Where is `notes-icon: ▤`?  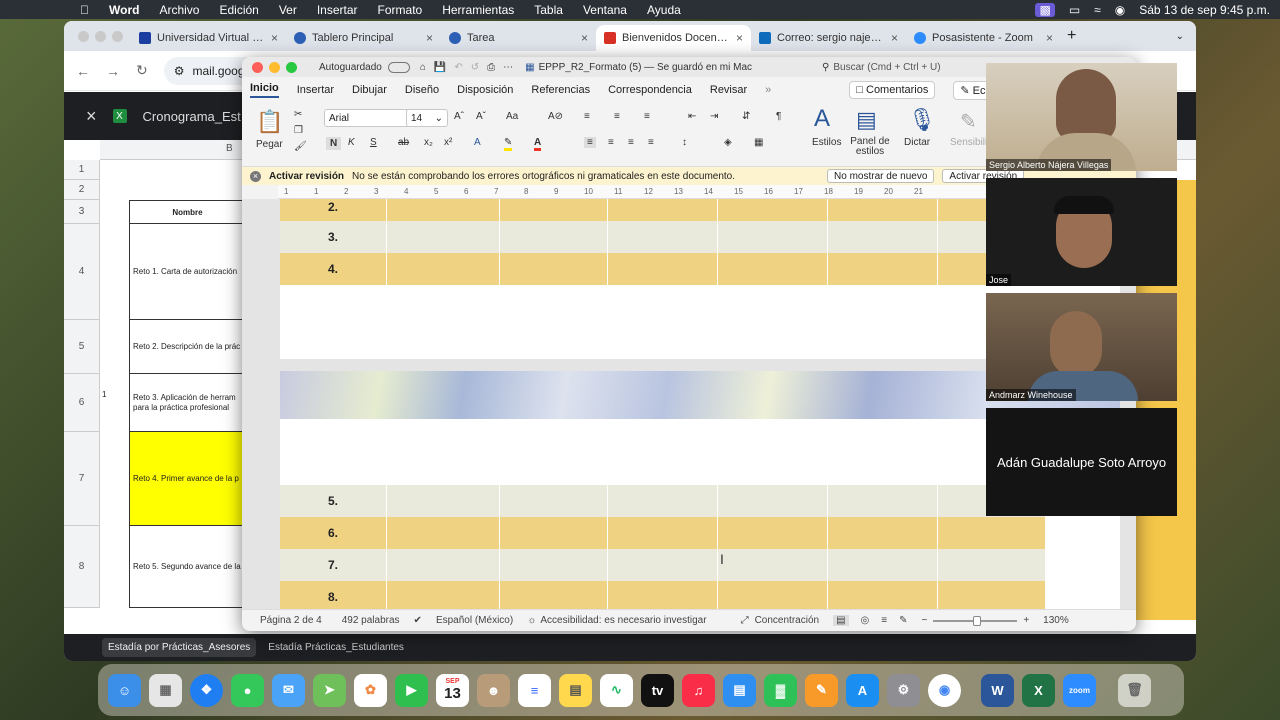 notes-icon: ▤ is located at coordinates (575, 690).